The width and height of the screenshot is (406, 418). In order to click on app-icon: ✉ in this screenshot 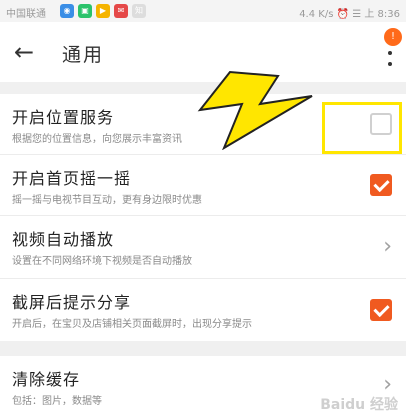, I will do `click(121, 11)`.